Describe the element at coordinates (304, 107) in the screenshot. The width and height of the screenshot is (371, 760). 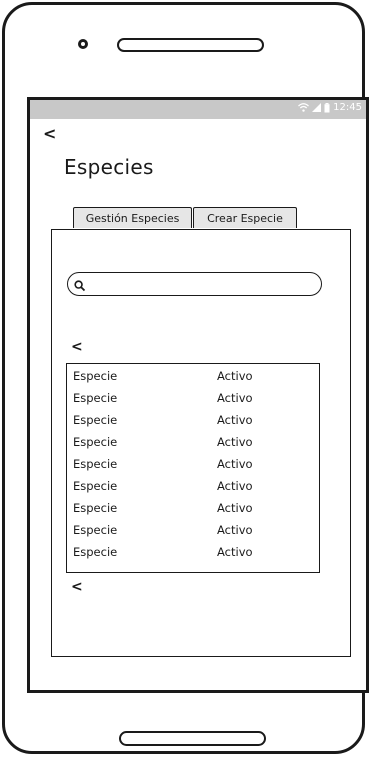
I see `wifi-icon` at that location.